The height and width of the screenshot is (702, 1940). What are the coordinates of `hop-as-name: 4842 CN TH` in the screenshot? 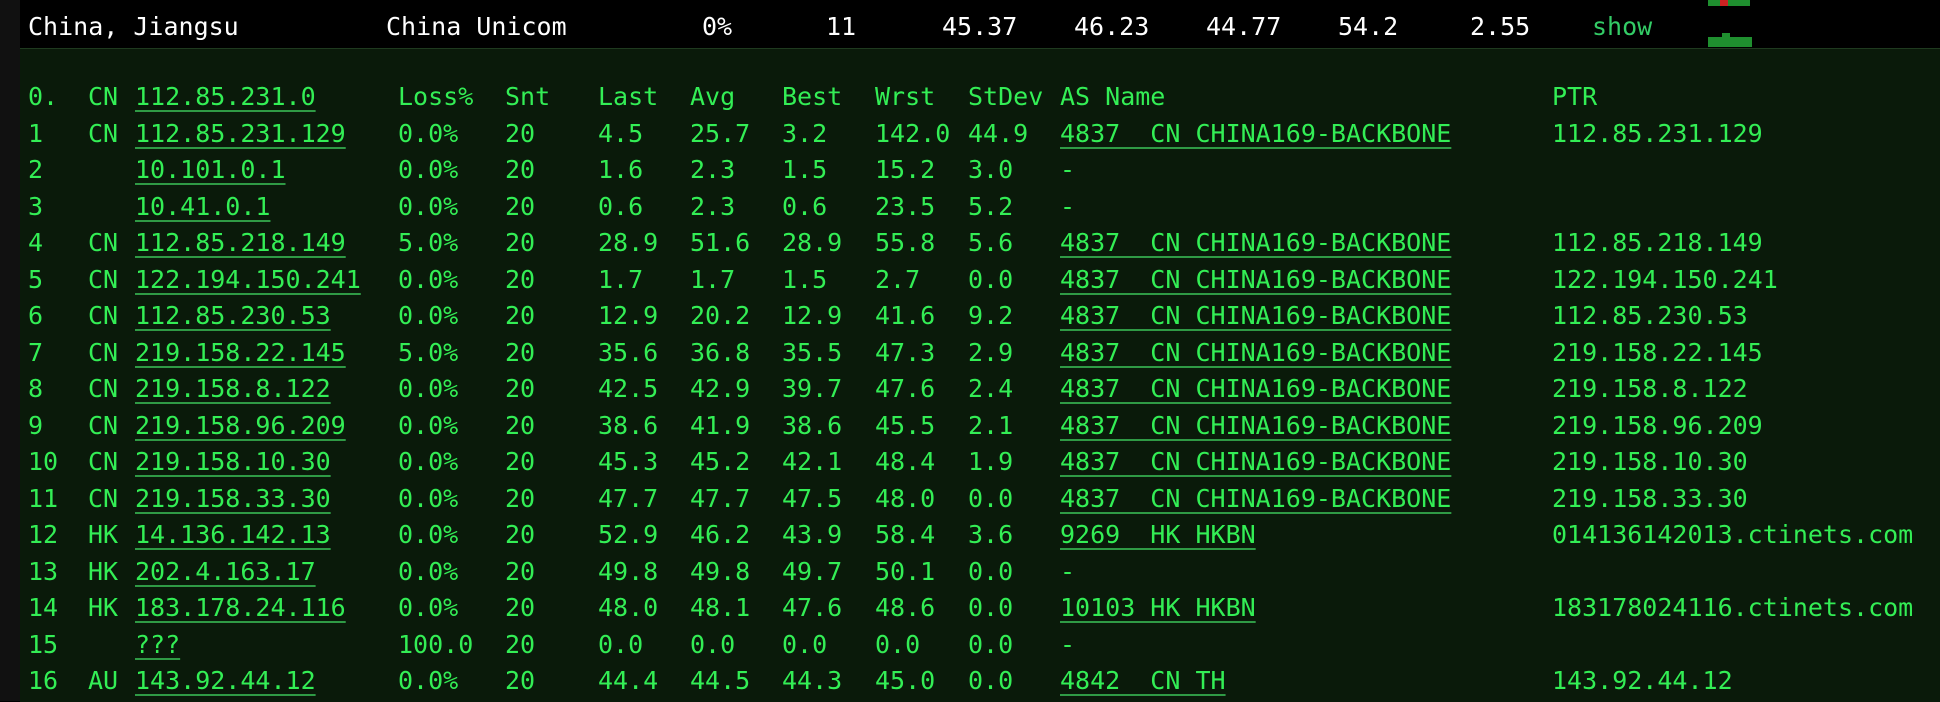 It's located at (1143, 681).